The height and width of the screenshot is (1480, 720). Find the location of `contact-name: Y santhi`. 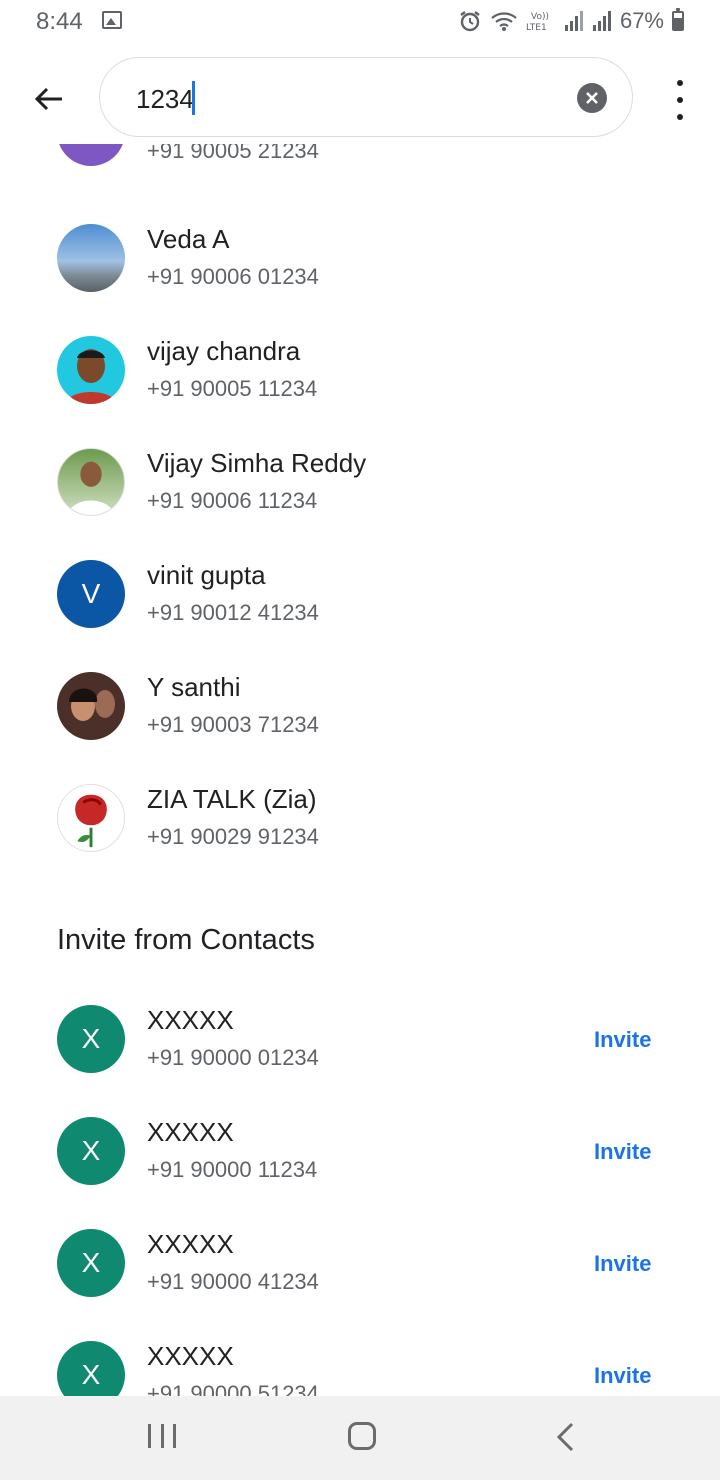

contact-name: Y santhi is located at coordinates (194, 687).